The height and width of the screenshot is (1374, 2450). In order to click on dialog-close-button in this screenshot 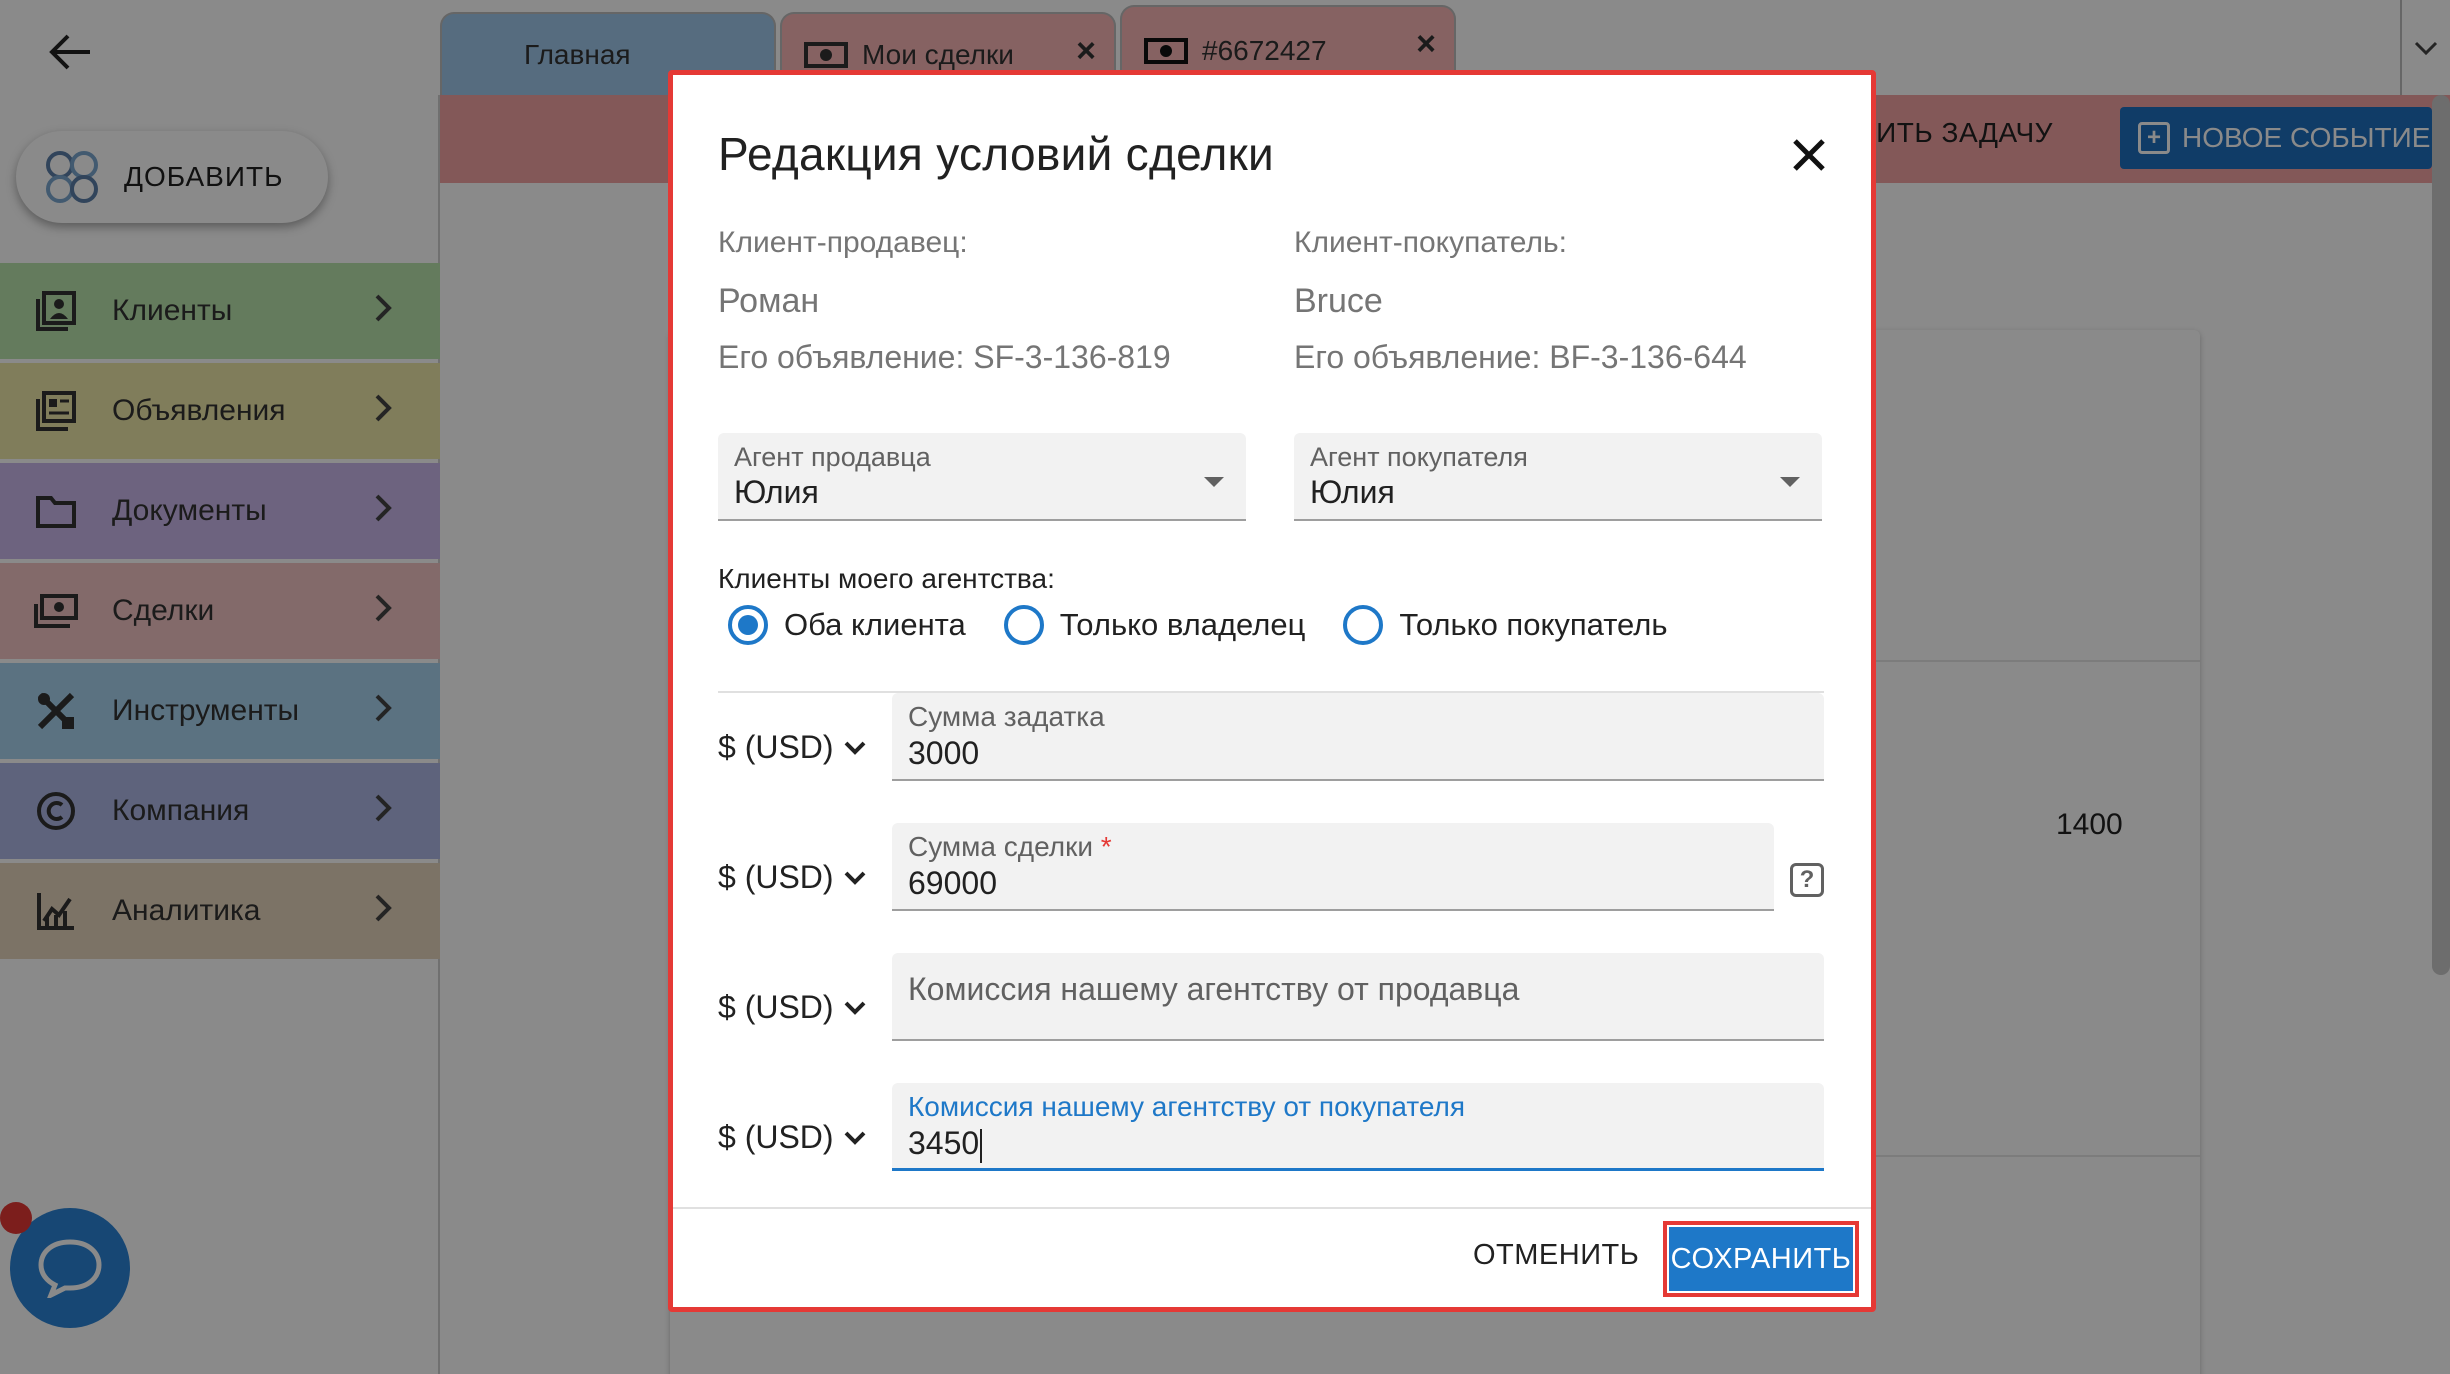, I will do `click(1809, 155)`.